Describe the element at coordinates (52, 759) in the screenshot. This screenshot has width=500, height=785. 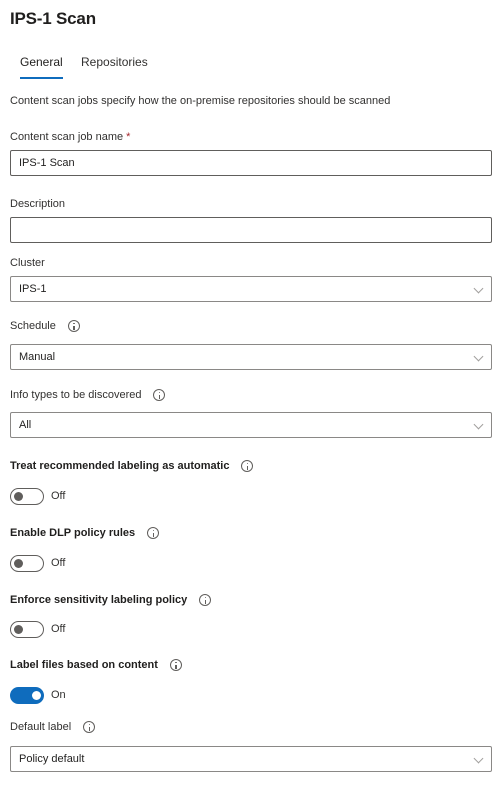
I see `default-label-value: Policy default` at that location.